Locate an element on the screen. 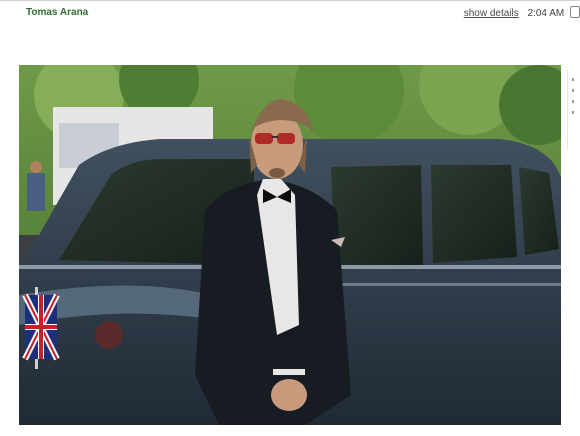 The image size is (580, 436). message-meta: show details 2:04 AM is located at coordinates (522, 12).